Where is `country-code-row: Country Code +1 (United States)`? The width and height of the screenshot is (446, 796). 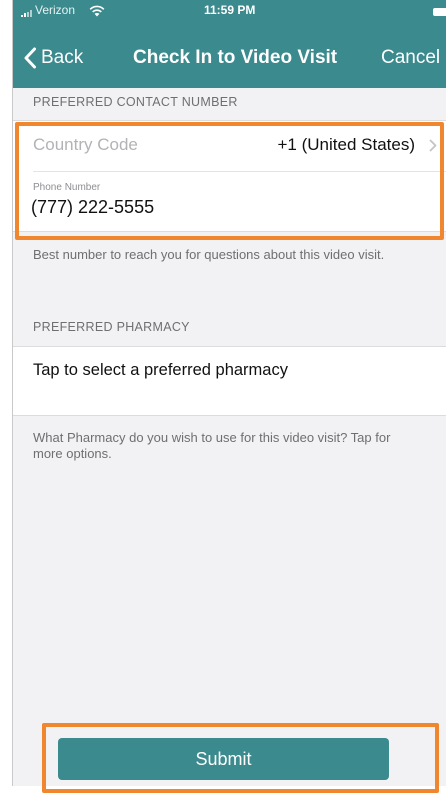
country-code-row: Country Code +1 (United States) is located at coordinates (229, 146).